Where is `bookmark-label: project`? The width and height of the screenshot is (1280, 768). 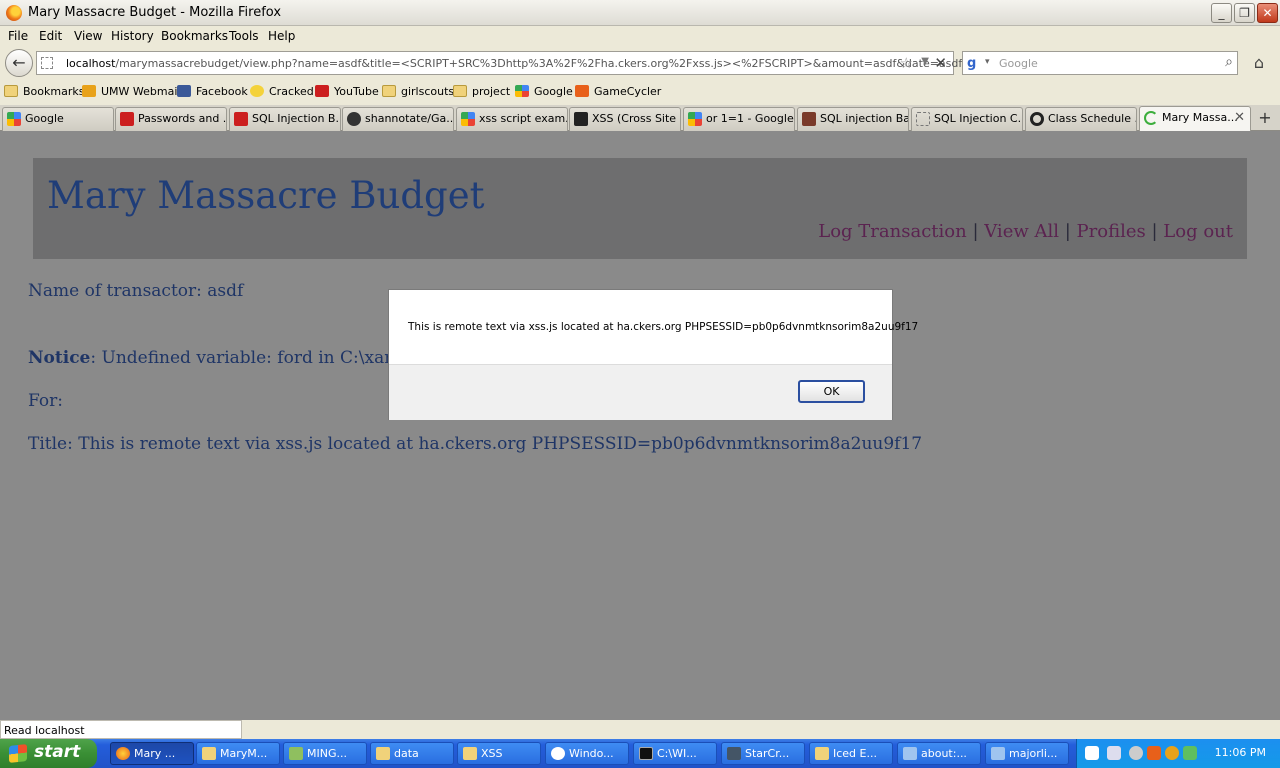
bookmark-label: project is located at coordinates (491, 91).